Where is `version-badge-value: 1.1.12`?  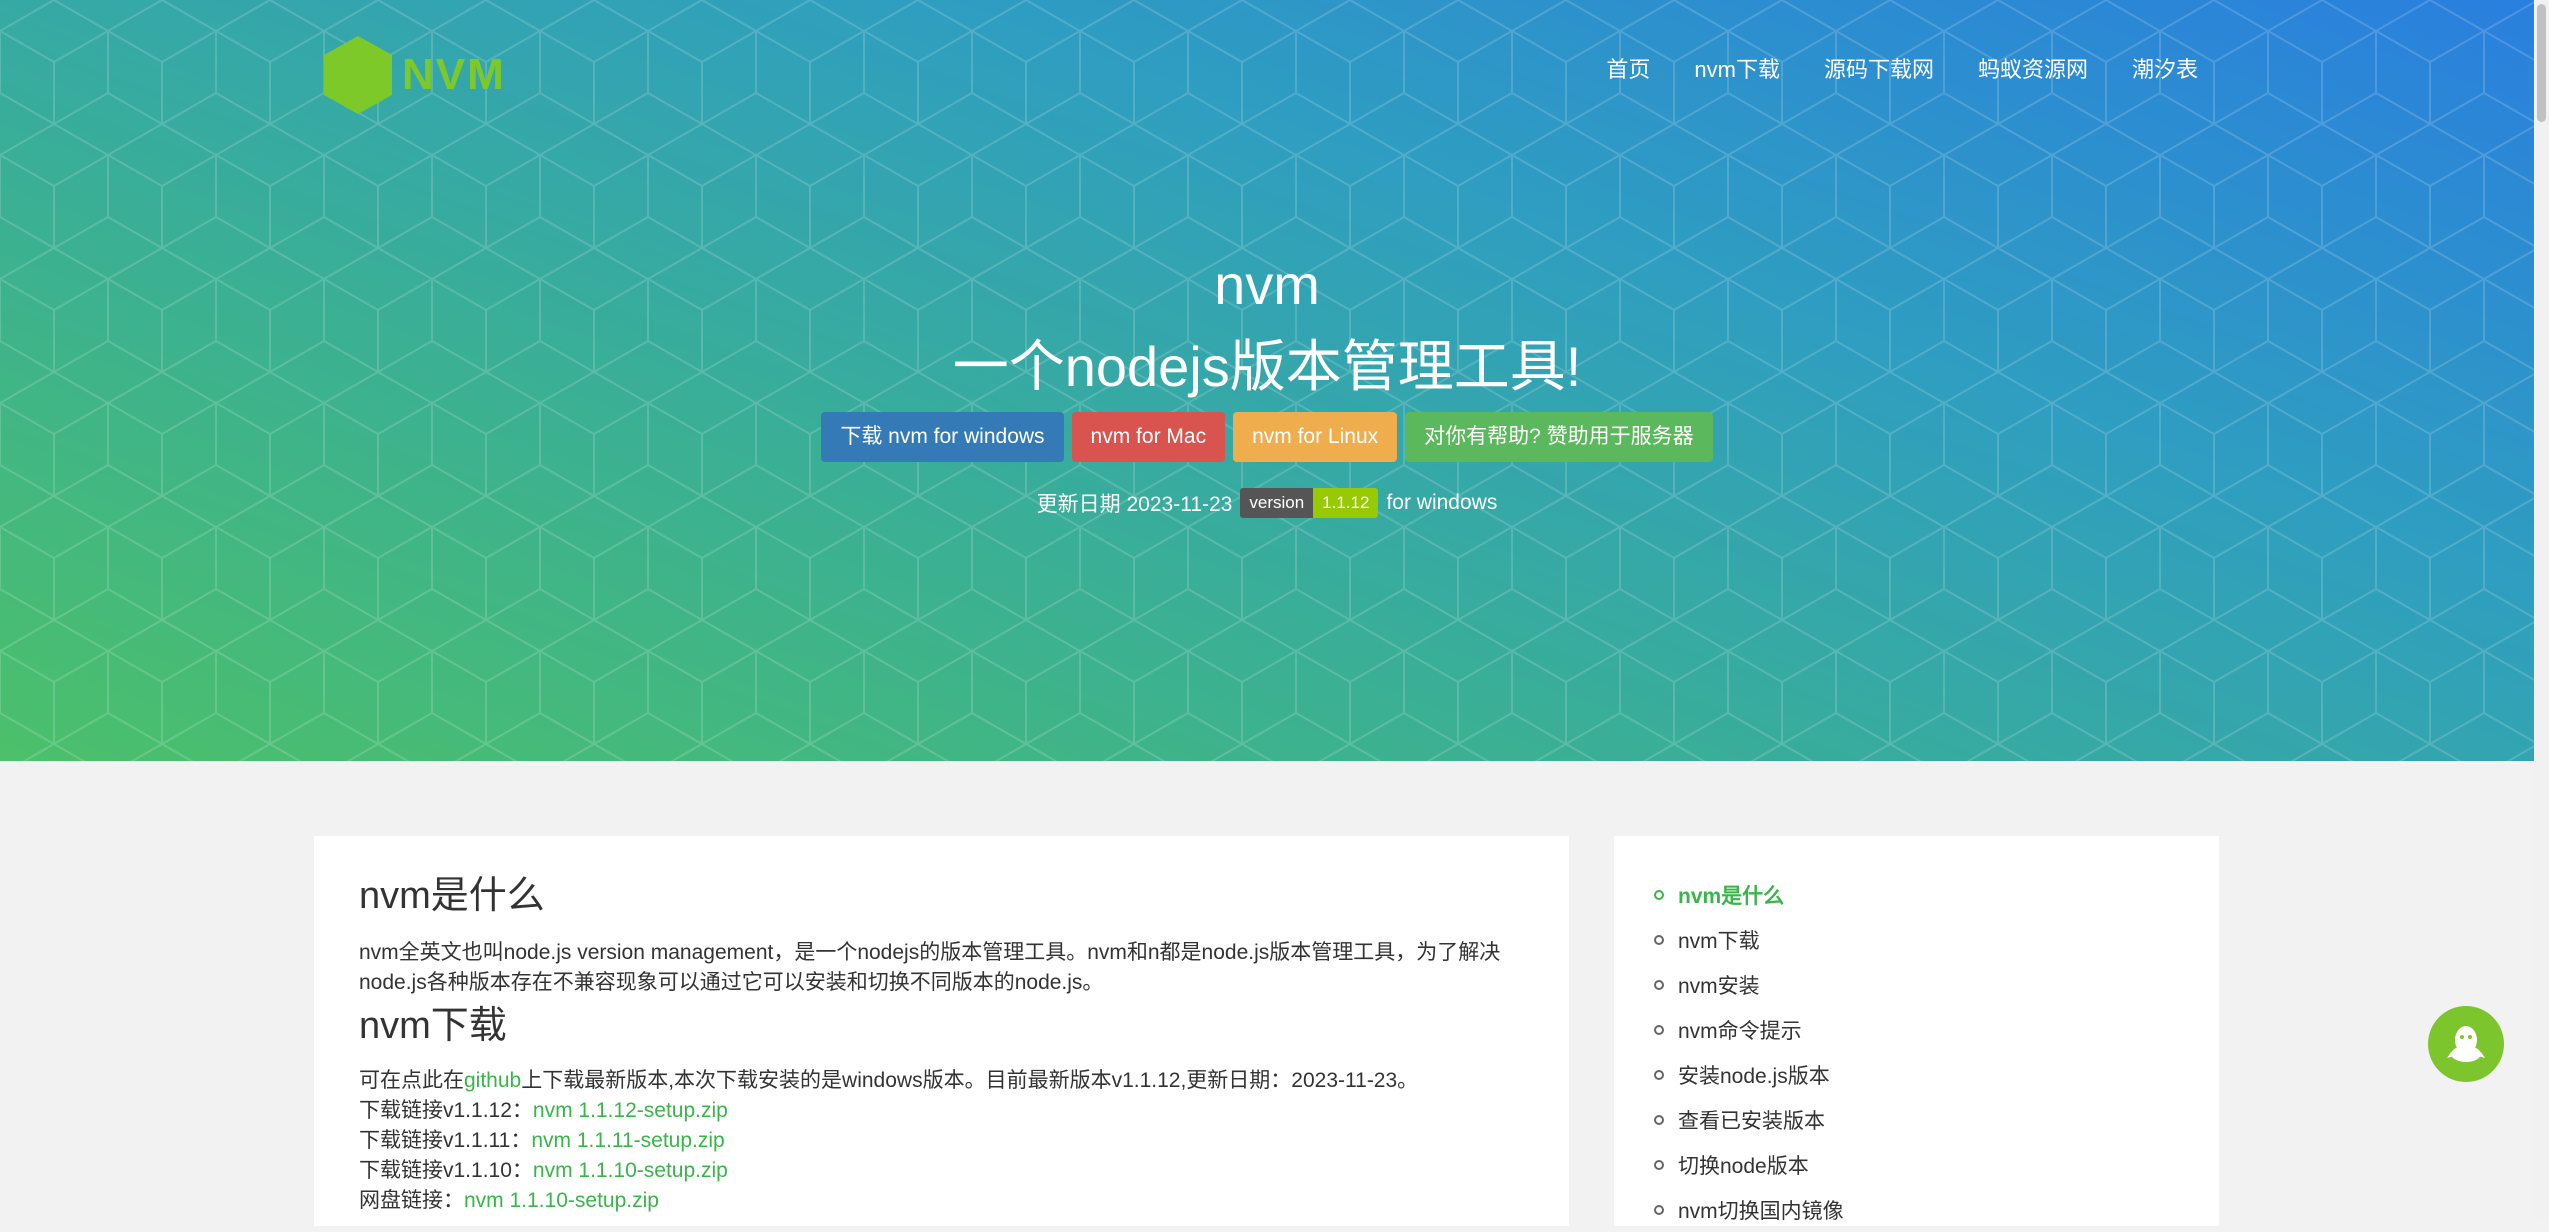 version-badge-value: 1.1.12 is located at coordinates (1346, 503).